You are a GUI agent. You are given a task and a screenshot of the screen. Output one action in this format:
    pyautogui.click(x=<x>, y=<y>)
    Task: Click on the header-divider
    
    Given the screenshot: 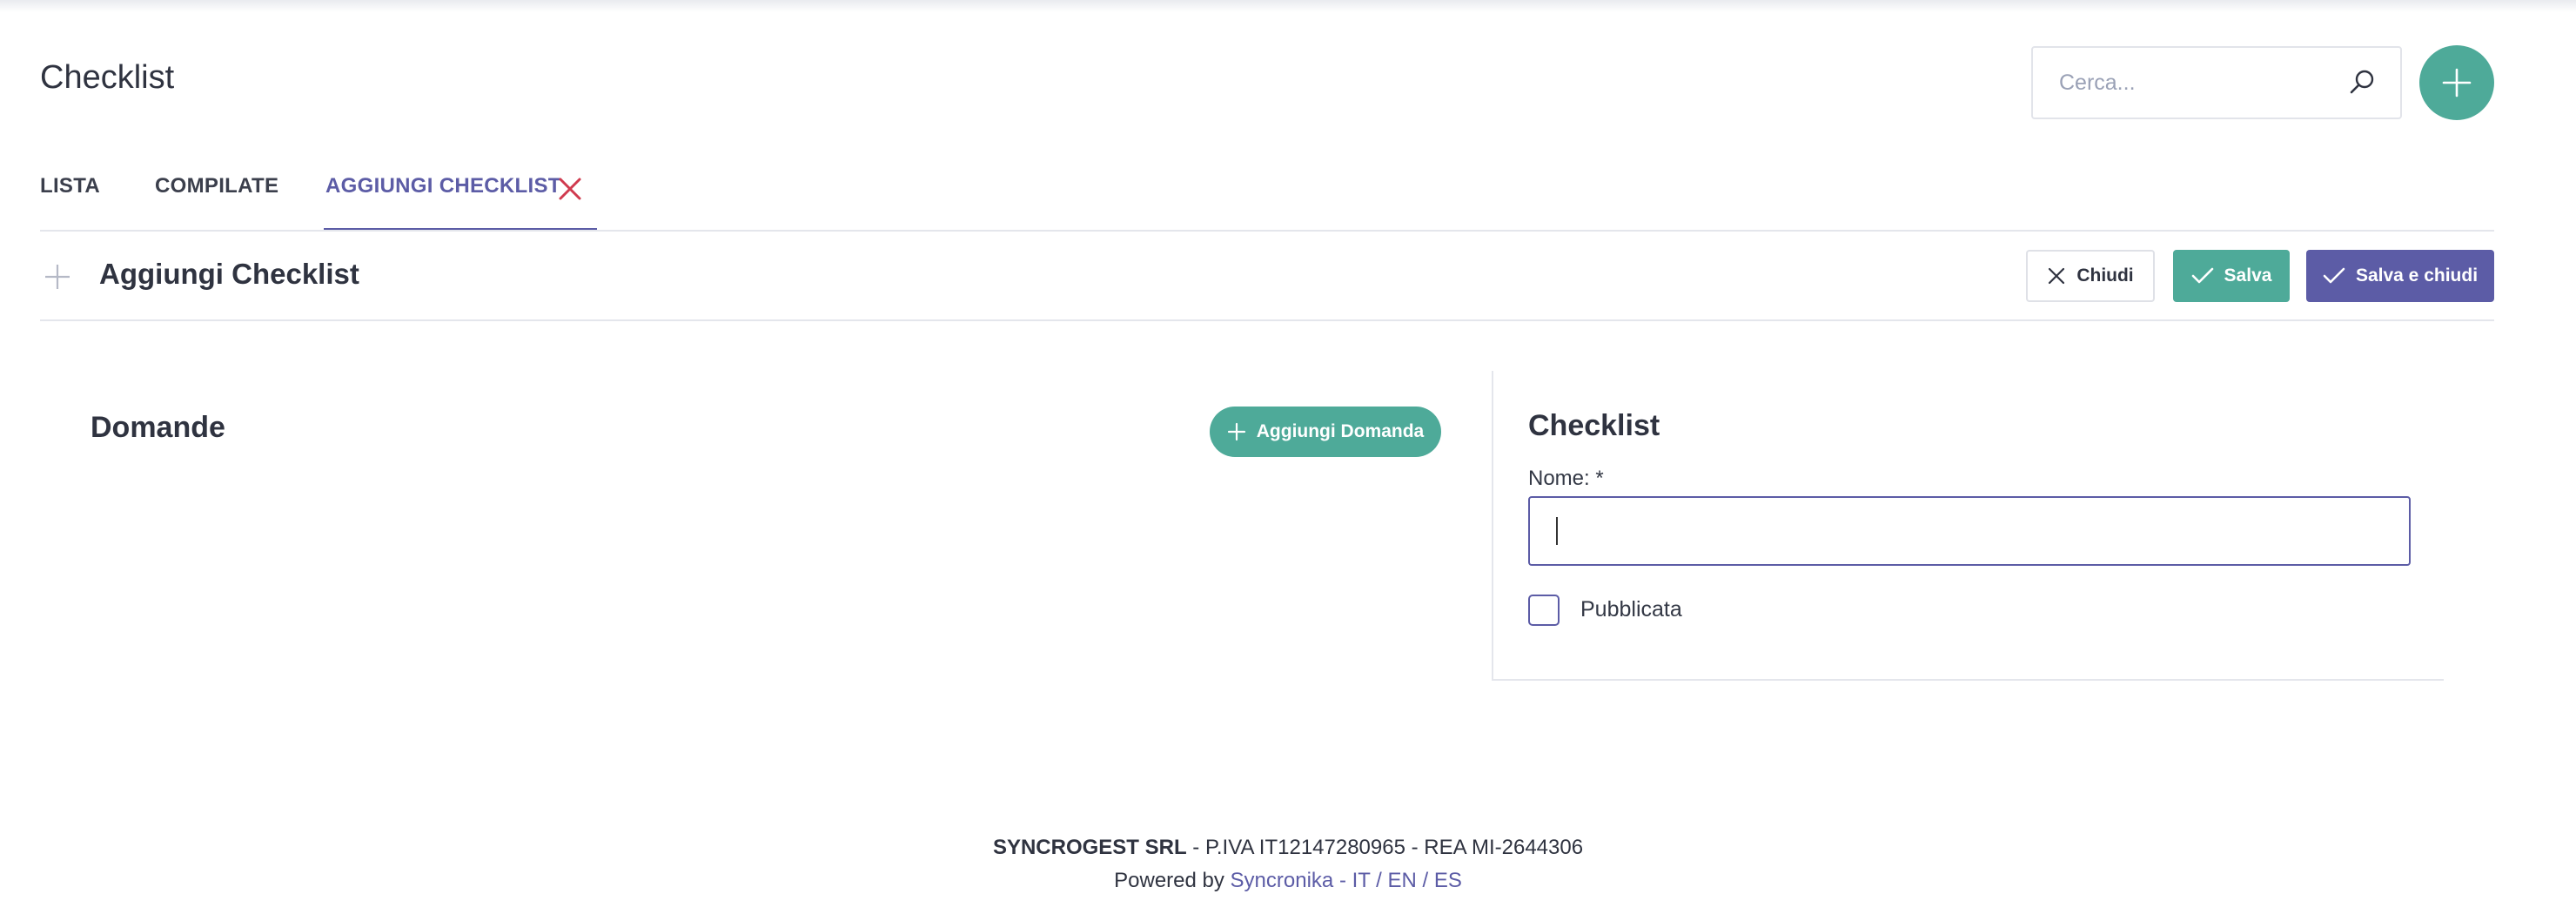 What is the action you would take?
    pyautogui.click(x=1267, y=320)
    